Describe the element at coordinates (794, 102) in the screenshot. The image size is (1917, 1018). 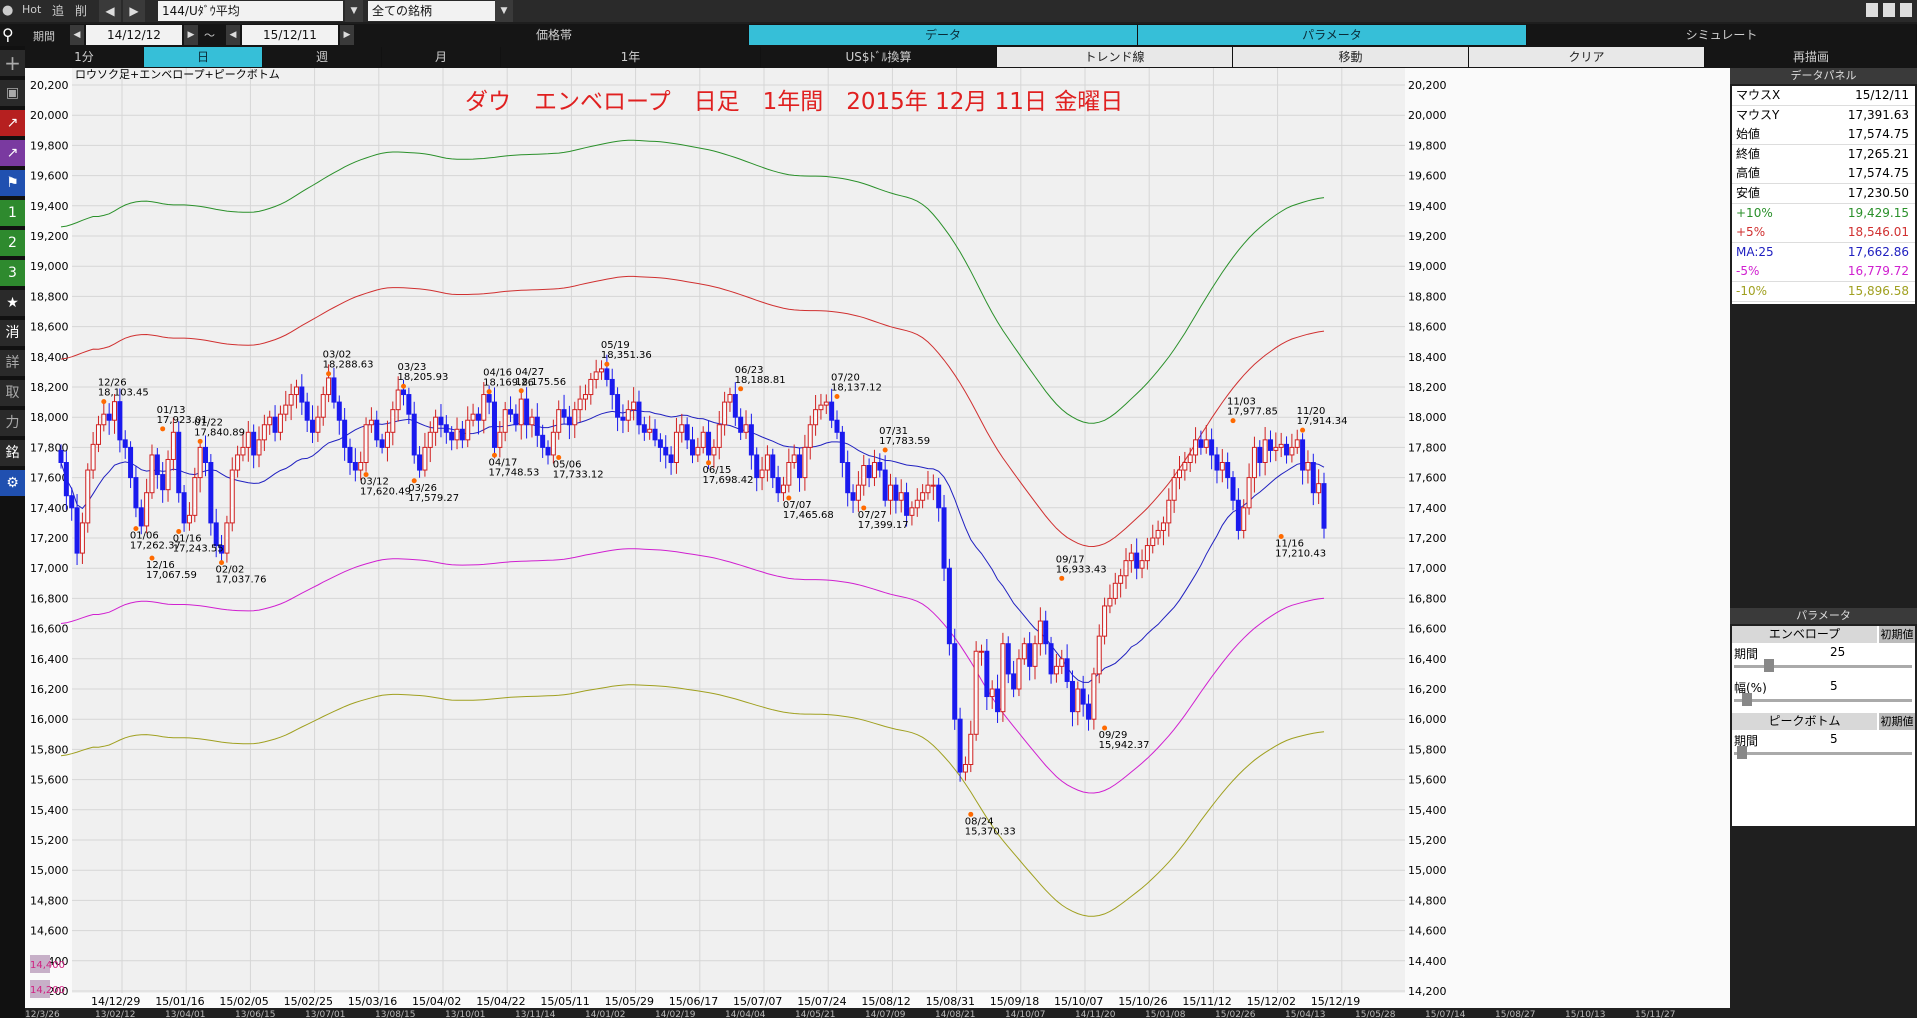
I see `chart-title: ダウ エンベロープ 日足 1年間 2015年 12月 11日 金曜日` at that location.